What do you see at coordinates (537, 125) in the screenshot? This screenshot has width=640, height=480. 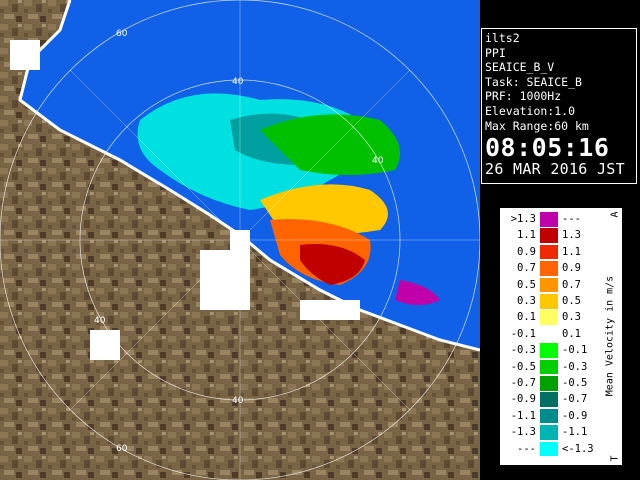 I see `max-range-value: Max Range:60 km` at bounding box center [537, 125].